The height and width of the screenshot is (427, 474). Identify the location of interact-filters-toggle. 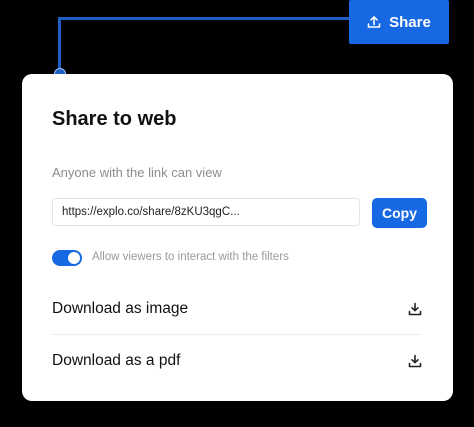
(67, 258).